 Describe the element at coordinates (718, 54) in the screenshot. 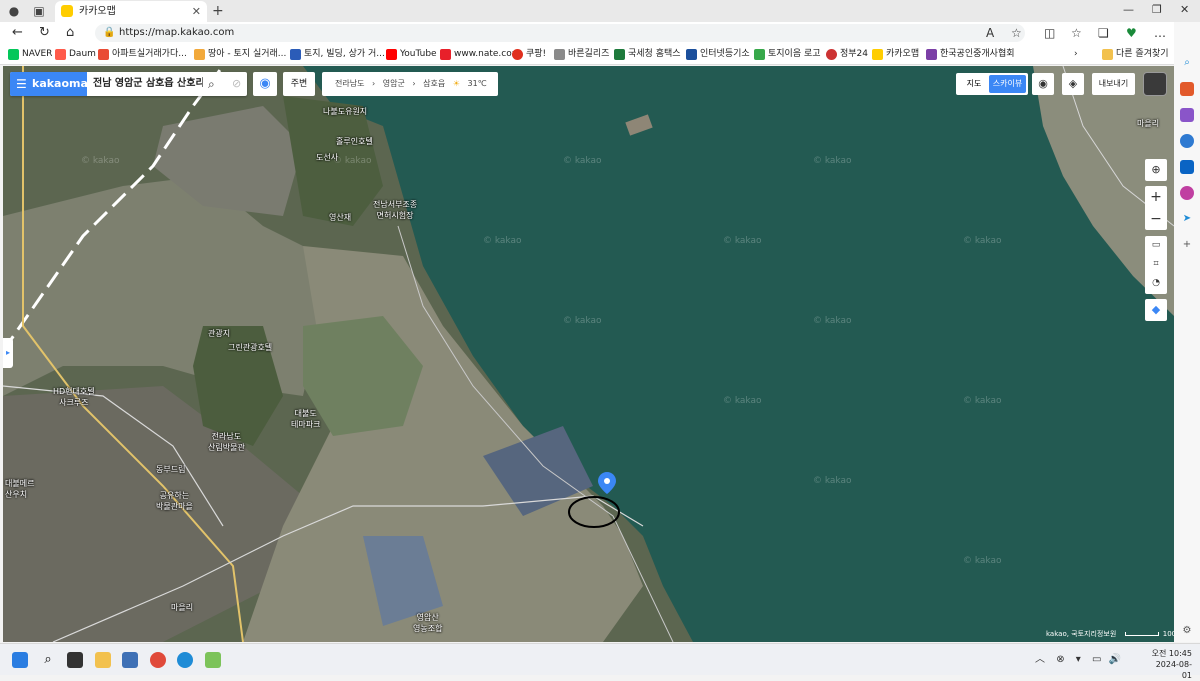

I see `bookmark-registry: 인터넷등기소` at that location.